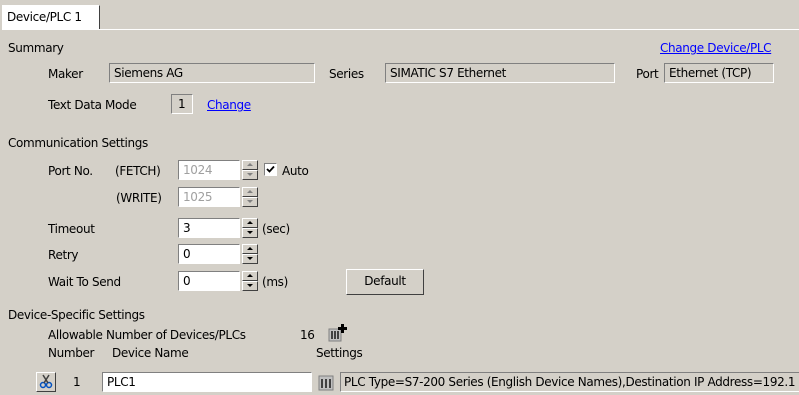 Image resolution: width=799 pixels, height=395 pixels. I want to click on fetch-port-input: 1024, so click(209, 170).